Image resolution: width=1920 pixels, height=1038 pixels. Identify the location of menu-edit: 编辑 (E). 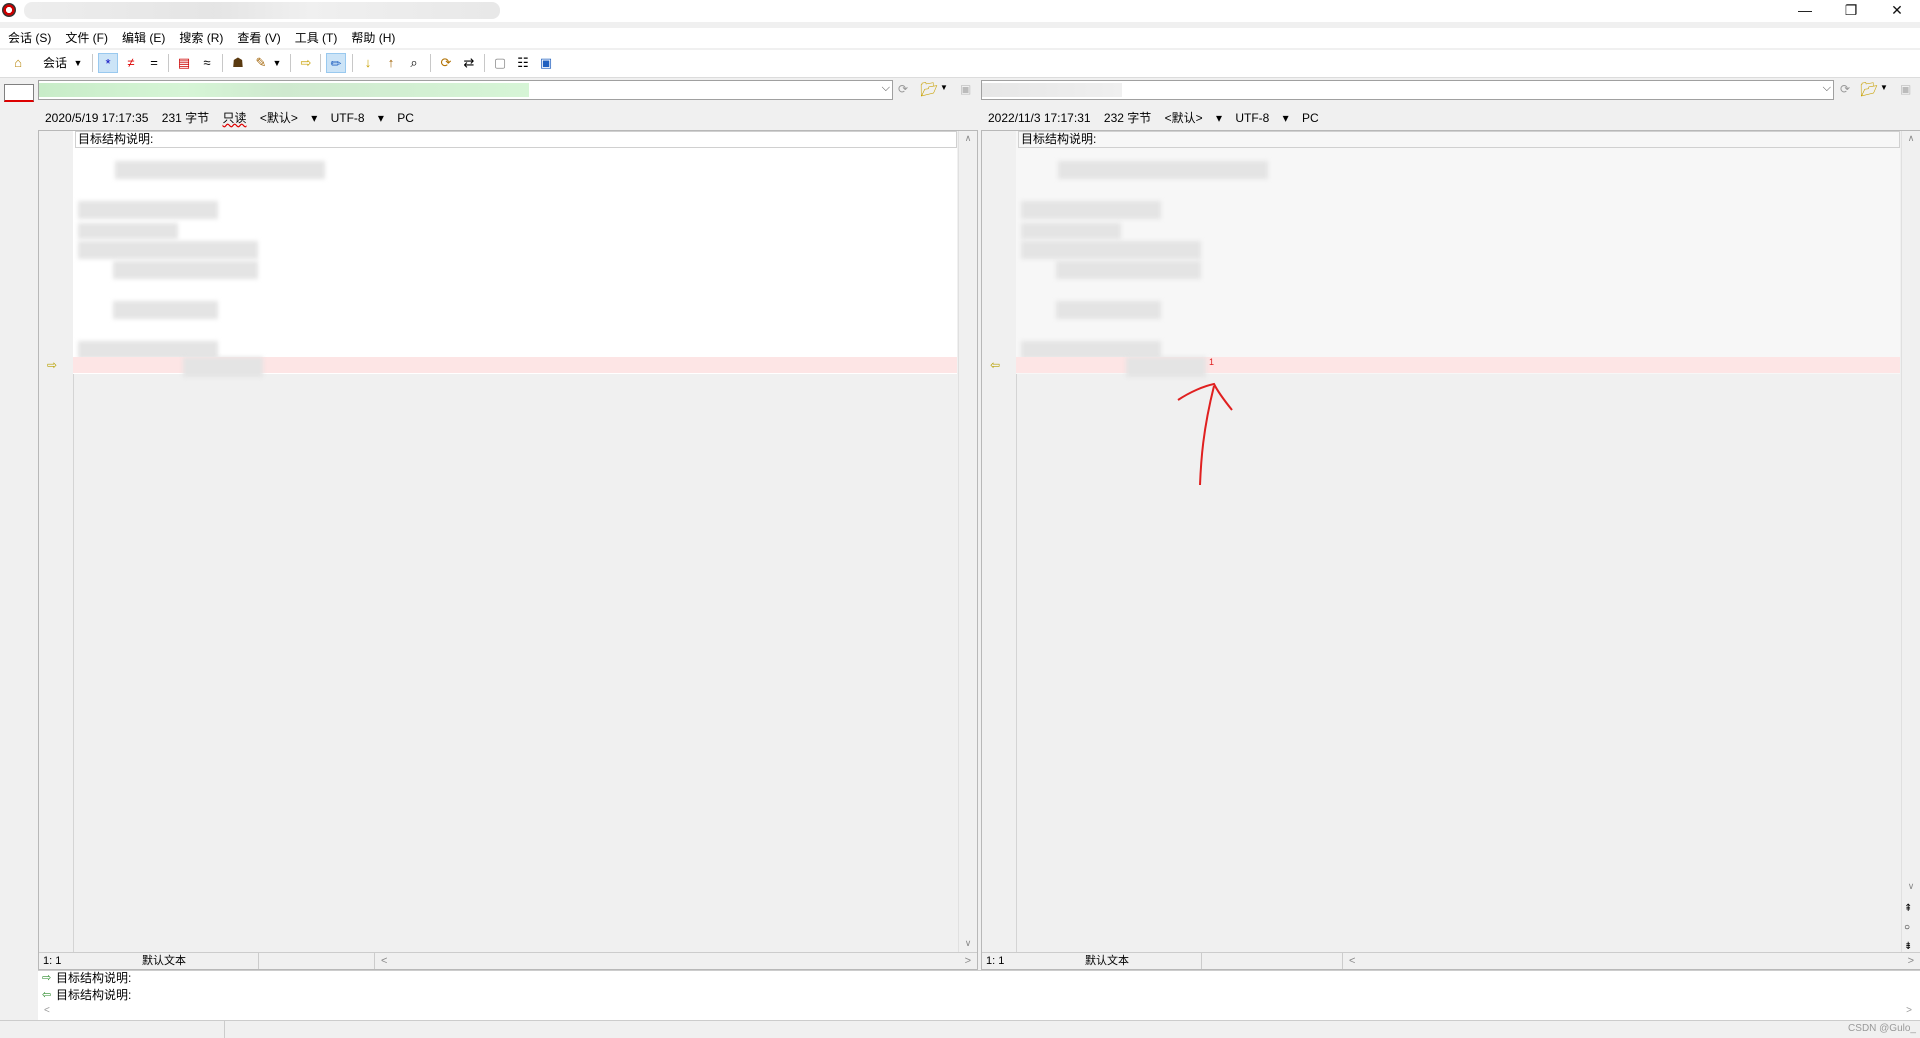
(142, 38).